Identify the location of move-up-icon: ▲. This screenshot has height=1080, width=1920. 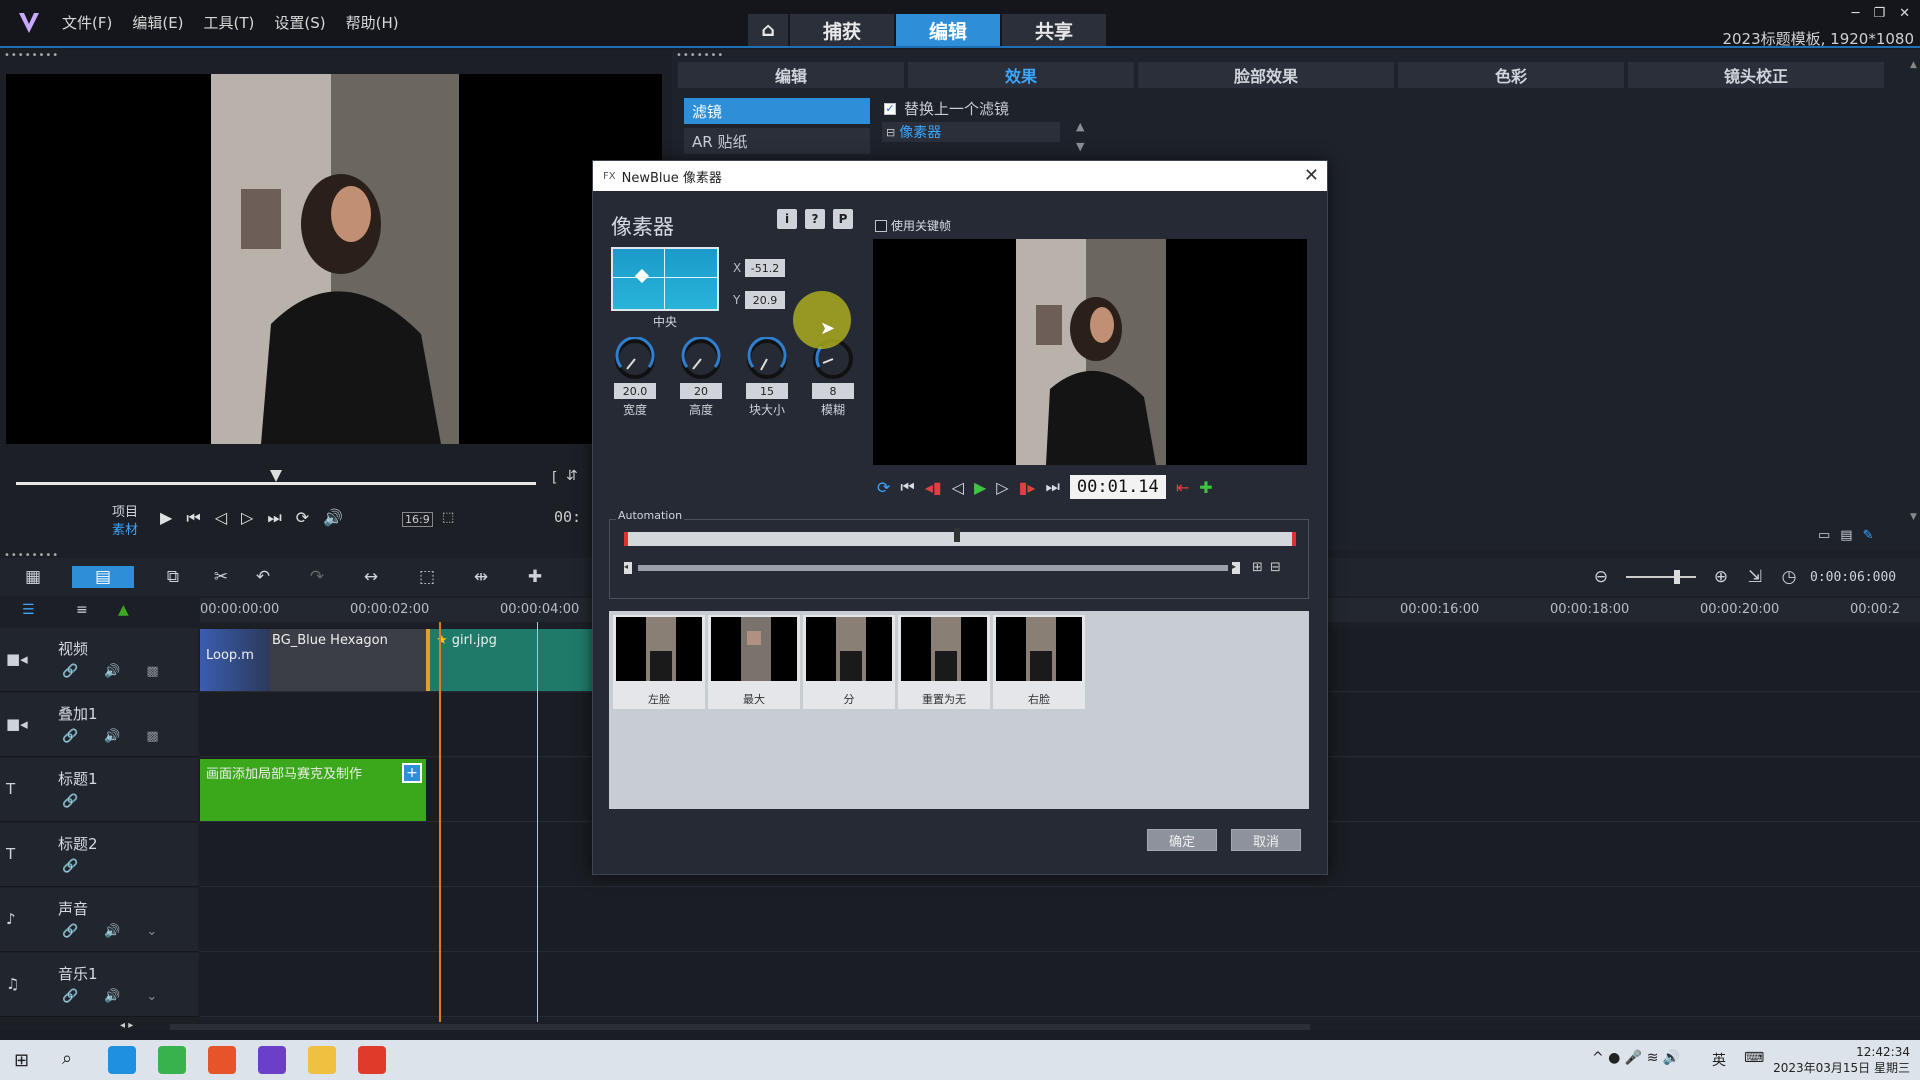
(1080, 126).